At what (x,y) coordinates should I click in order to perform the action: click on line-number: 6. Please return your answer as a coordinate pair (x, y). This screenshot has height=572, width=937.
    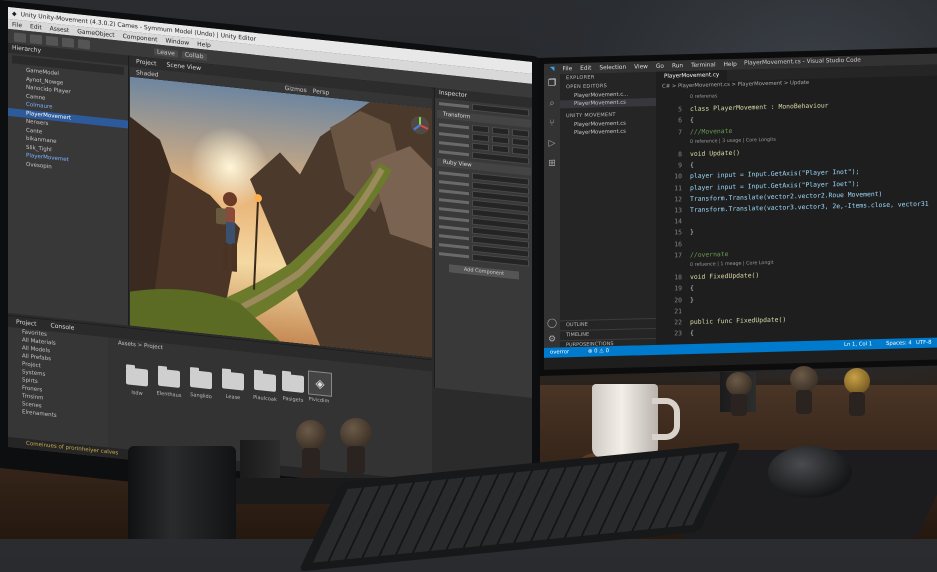
    Looking at the image, I should click on (680, 120).